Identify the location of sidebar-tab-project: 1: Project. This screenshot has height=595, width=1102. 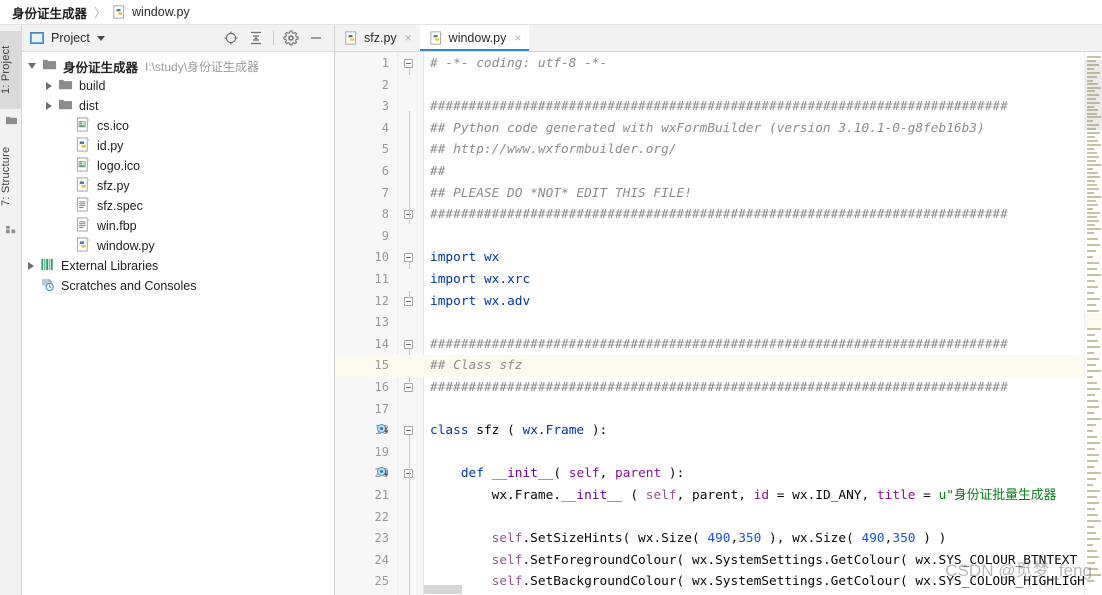
(11, 70).